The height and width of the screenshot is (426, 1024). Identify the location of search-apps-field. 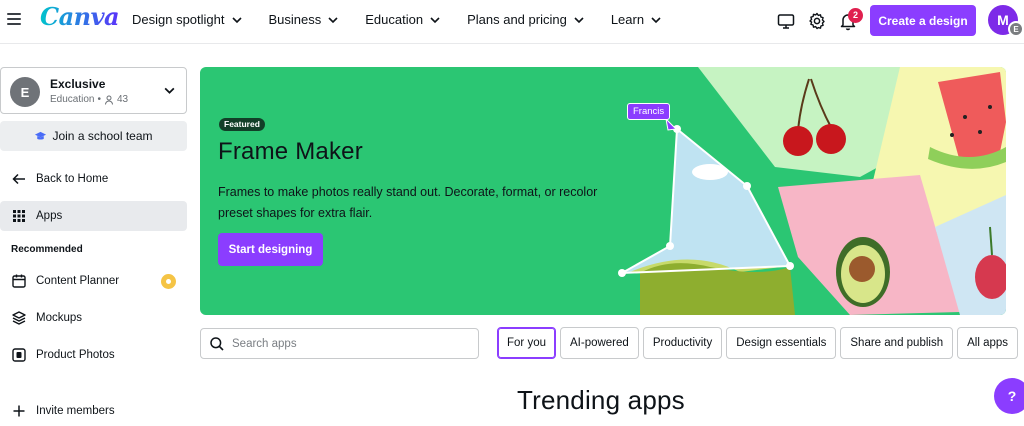
(339, 343).